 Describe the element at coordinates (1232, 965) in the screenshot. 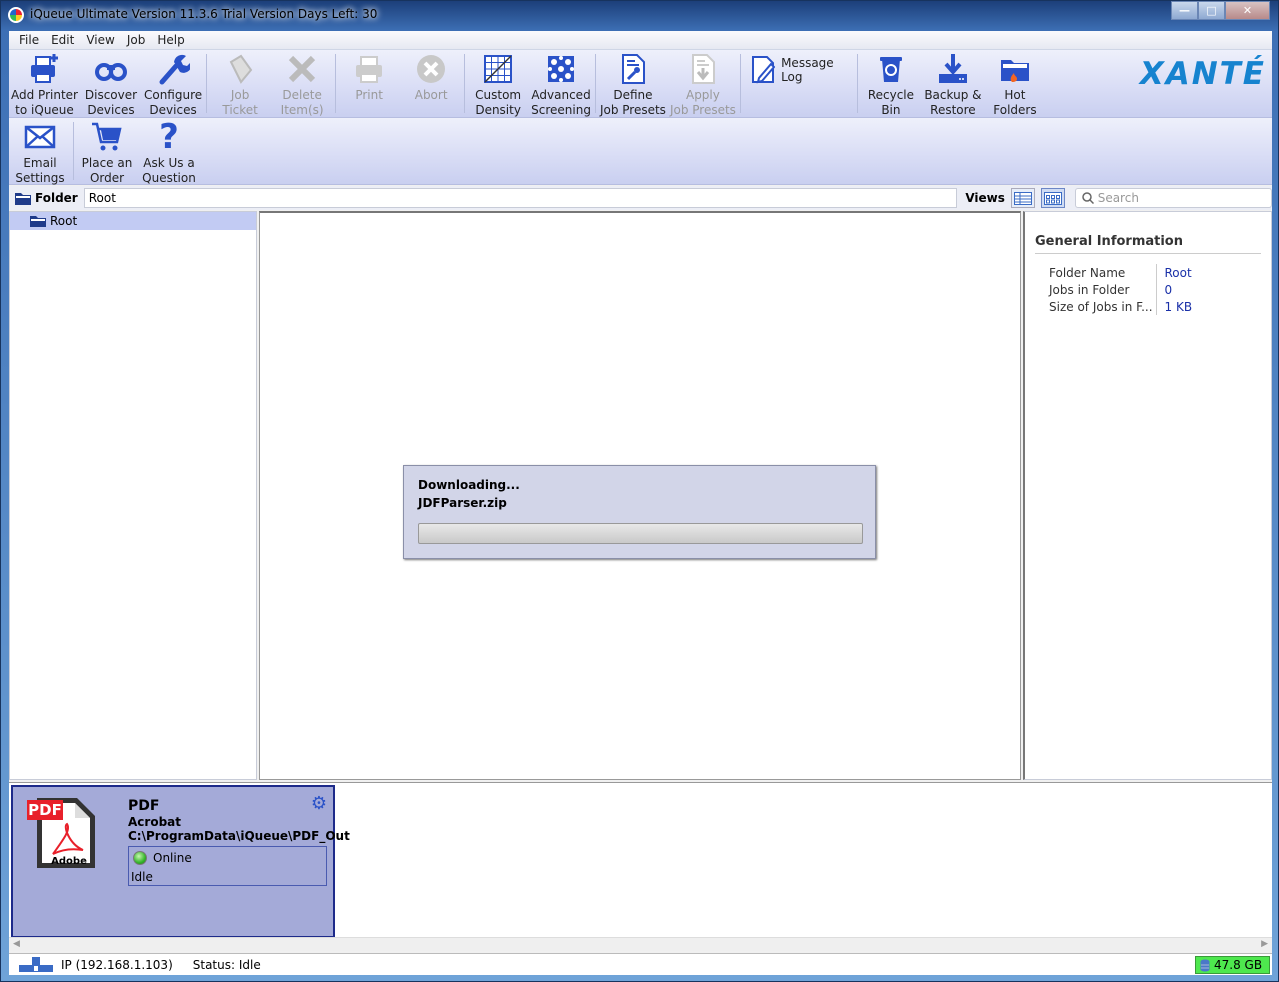

I see `disk-space-indicator: 47.8 GB` at that location.